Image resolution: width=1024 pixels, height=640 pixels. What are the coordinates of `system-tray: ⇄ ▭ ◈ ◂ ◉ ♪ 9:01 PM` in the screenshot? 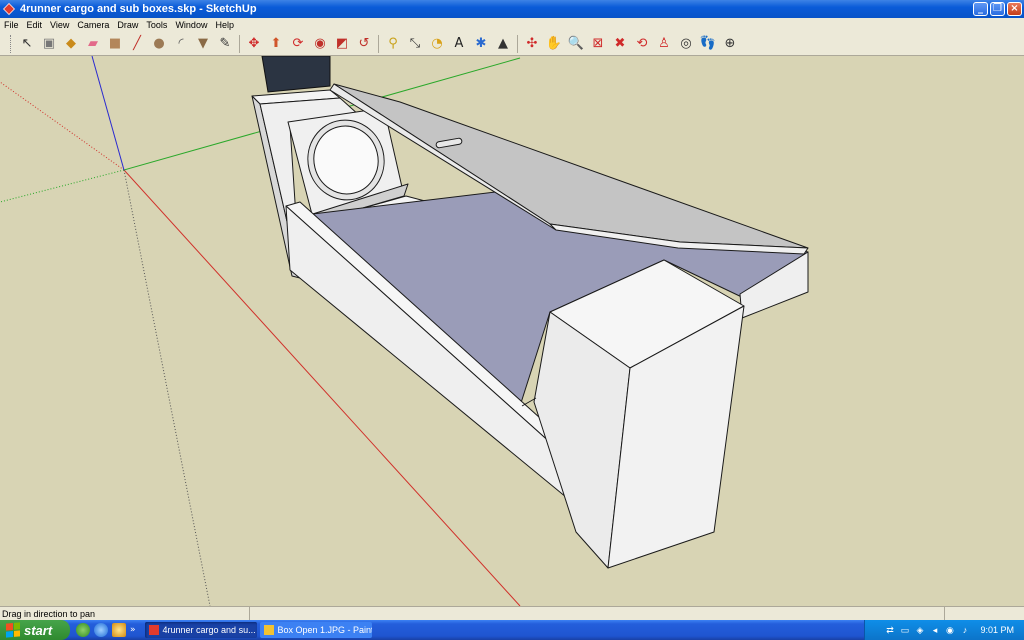 It's located at (944, 630).